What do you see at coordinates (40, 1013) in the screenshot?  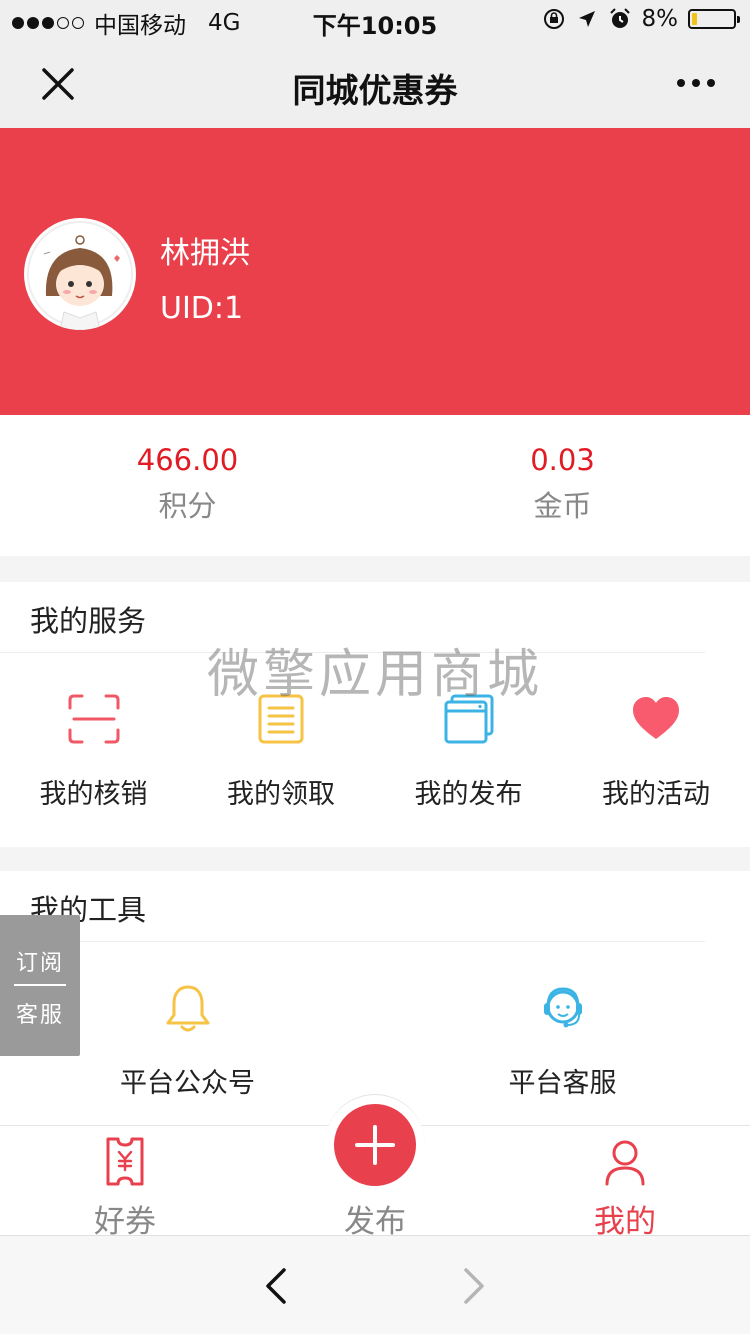 I see `customer-service-button: 客服` at bounding box center [40, 1013].